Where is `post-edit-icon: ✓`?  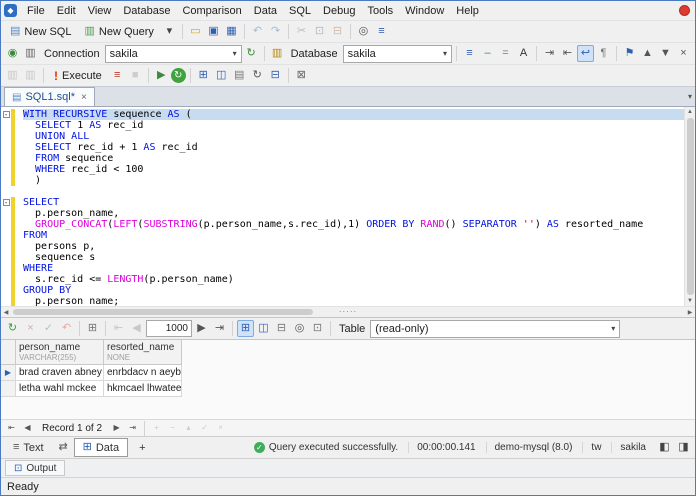 post-edit-icon: ✓ is located at coordinates (204, 428).